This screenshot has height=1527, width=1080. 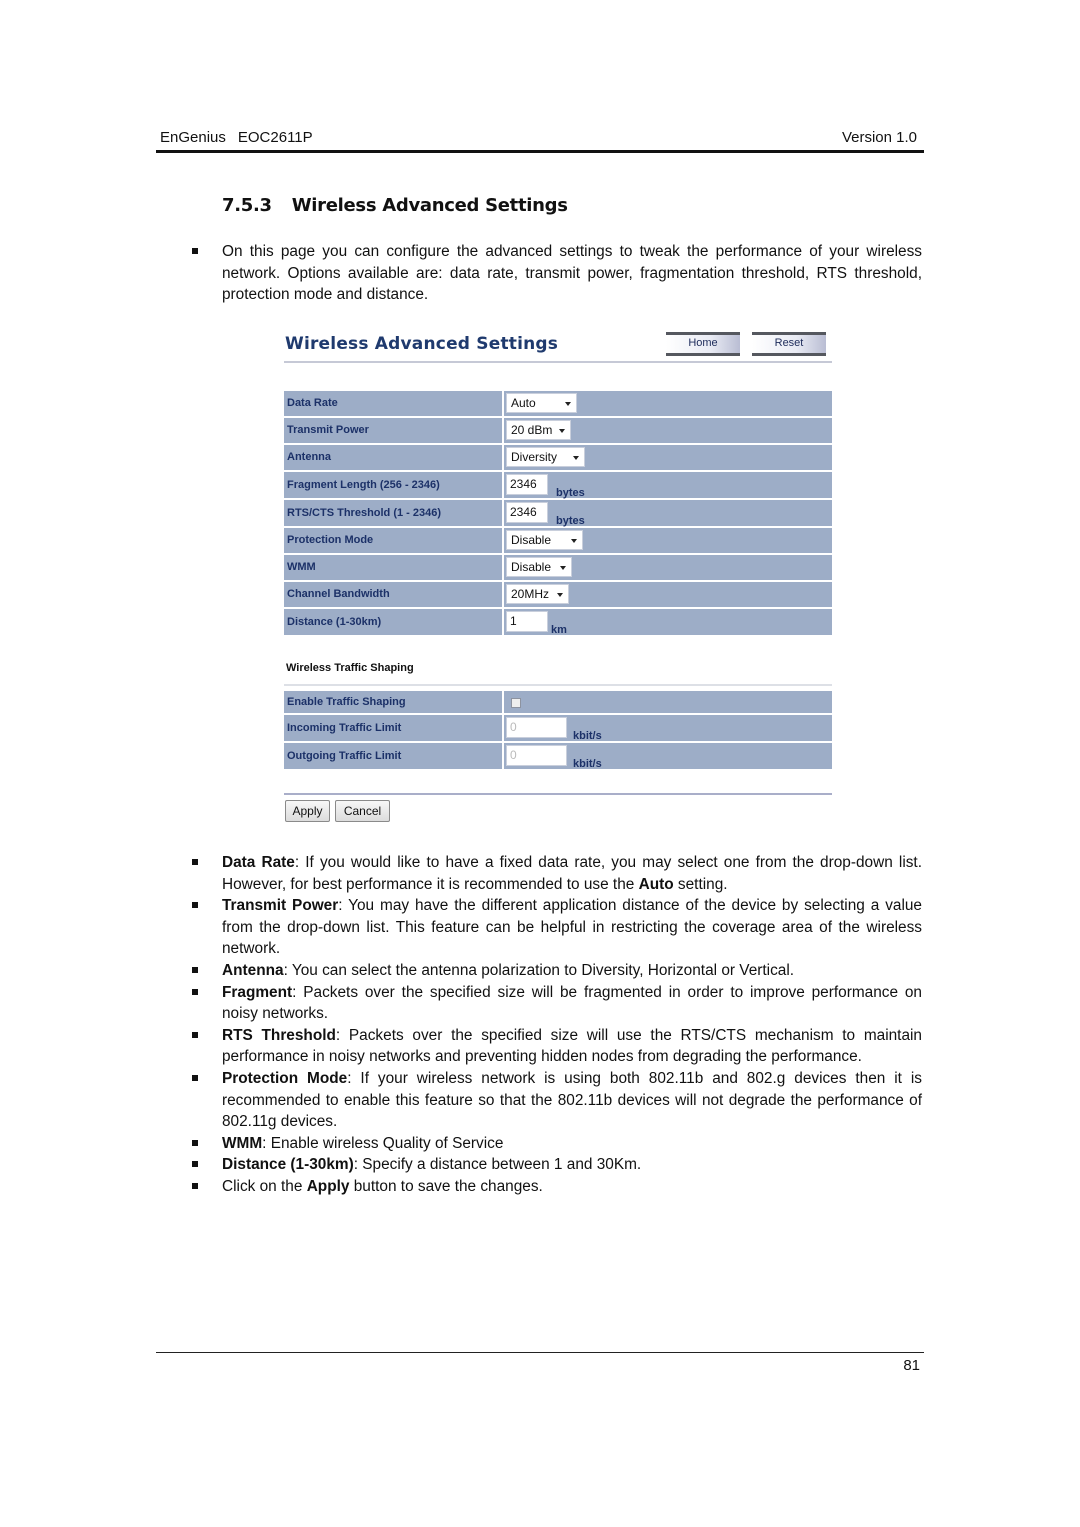 I want to click on outgoing-limit-label: Outgoing Traffic Limit, so click(x=393, y=756).